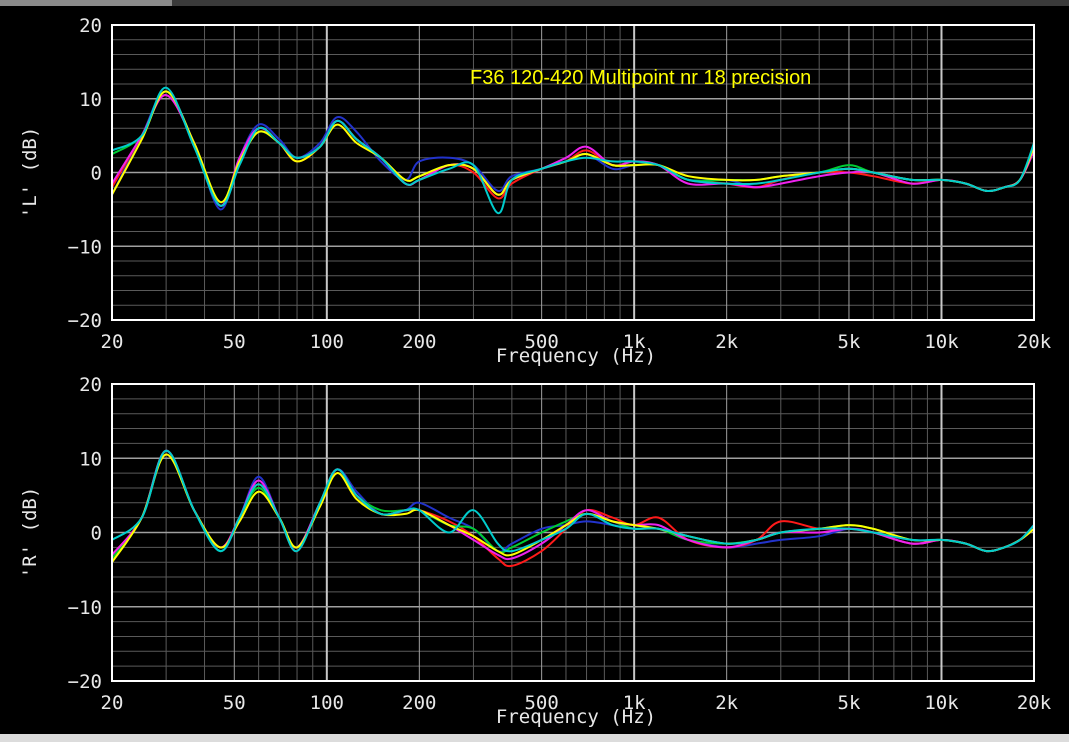 This screenshot has width=1069, height=742. What do you see at coordinates (640, 78) in the screenshot?
I see `chart-annotation: F36 120-420 Multipoint nr 18 precision` at bounding box center [640, 78].